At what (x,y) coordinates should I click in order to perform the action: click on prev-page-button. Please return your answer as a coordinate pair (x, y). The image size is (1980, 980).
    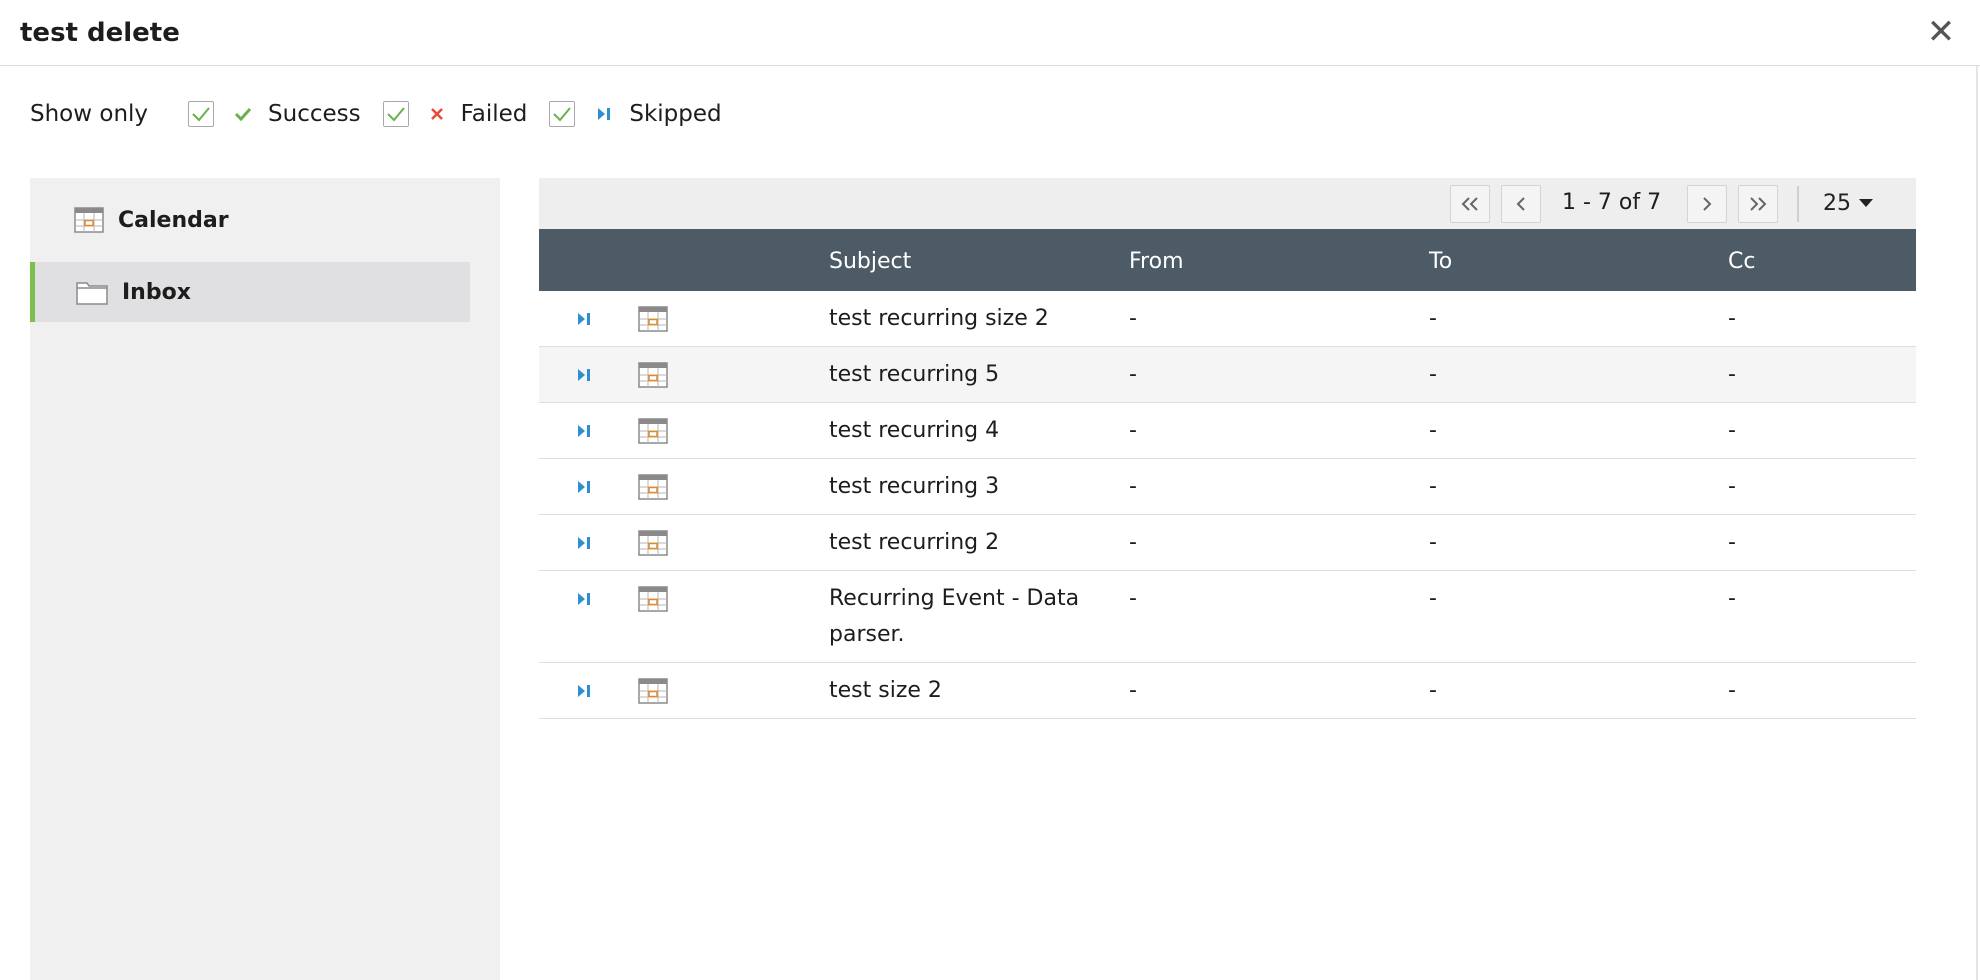
    Looking at the image, I should click on (1521, 204).